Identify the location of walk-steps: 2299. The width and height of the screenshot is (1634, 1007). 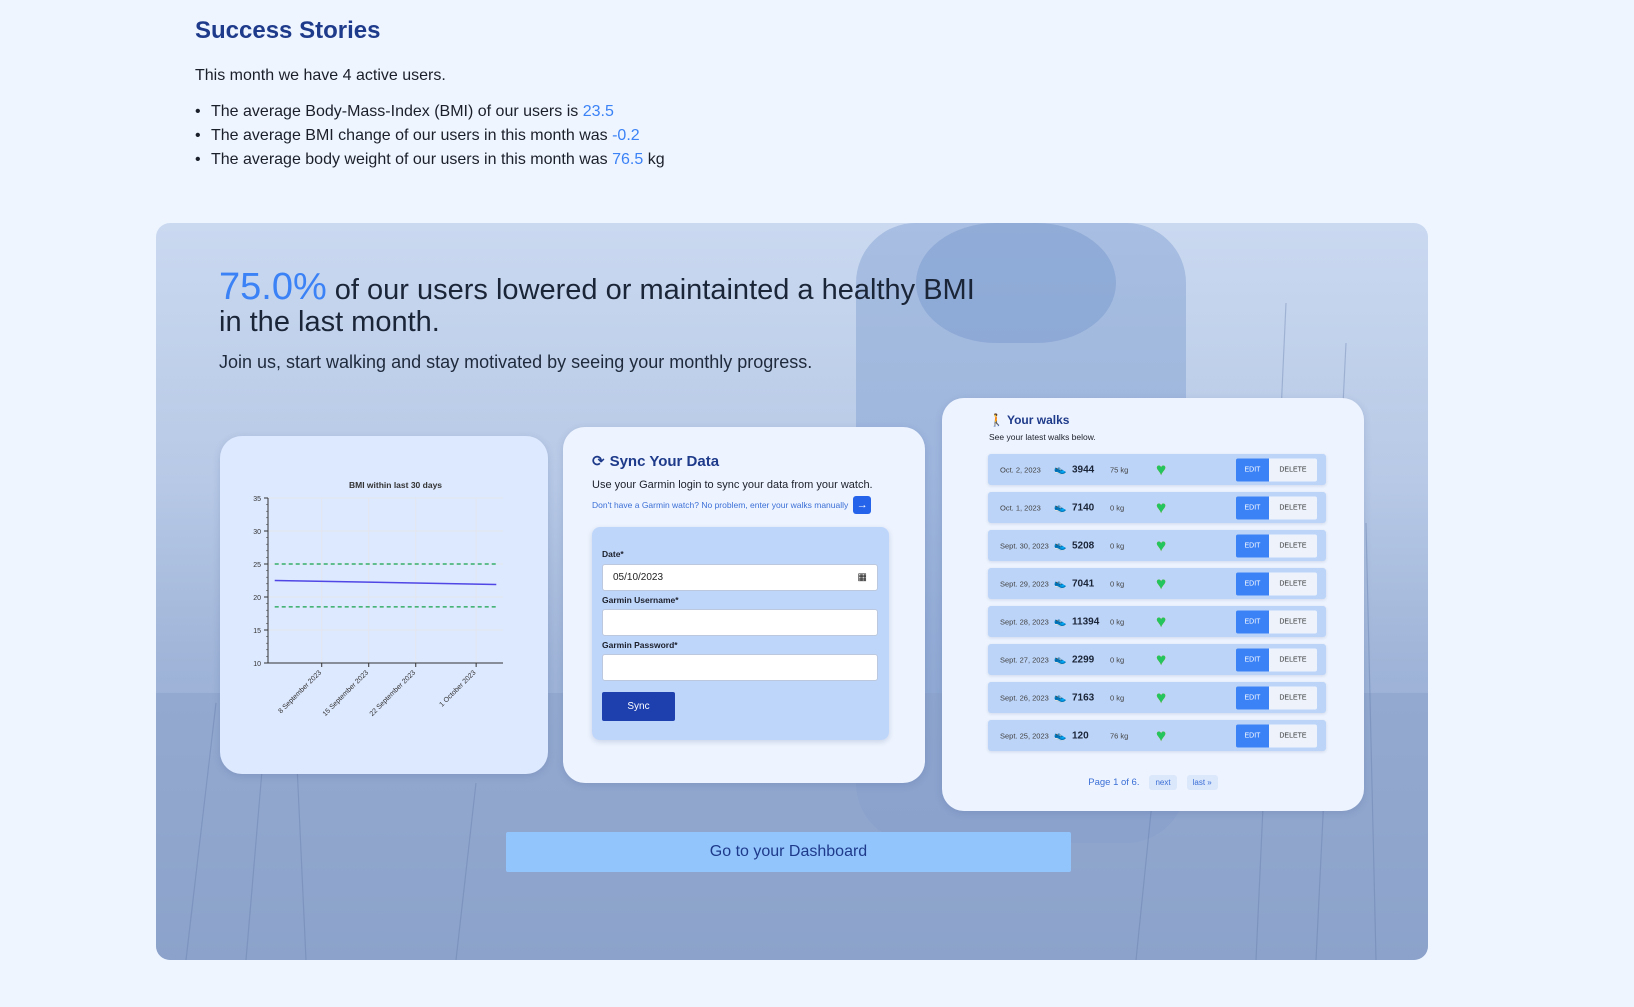
(1083, 659).